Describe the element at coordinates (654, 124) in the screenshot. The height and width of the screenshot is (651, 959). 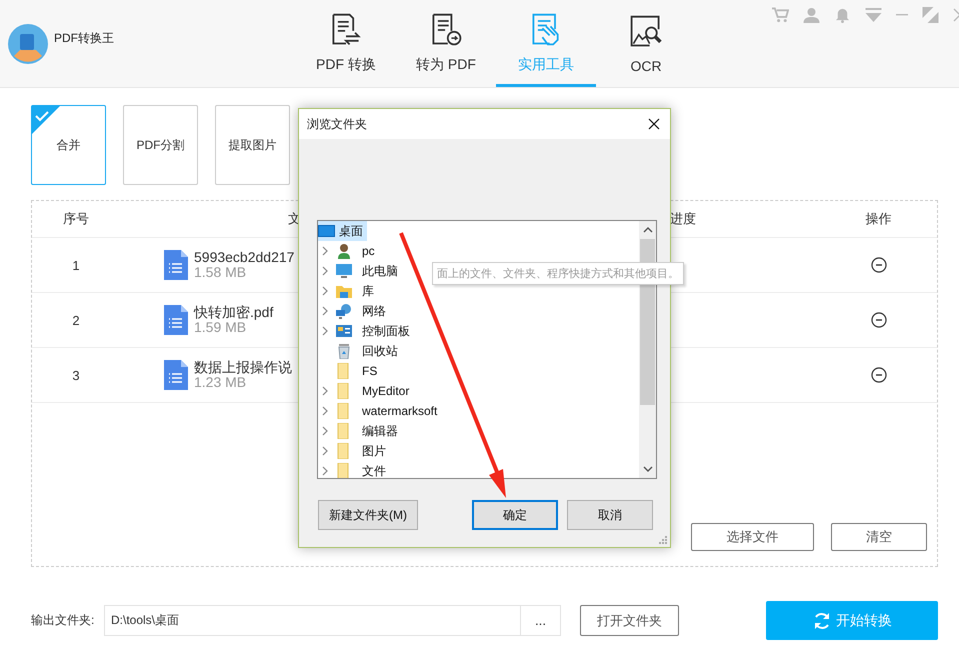
I see `close-icon` at that location.